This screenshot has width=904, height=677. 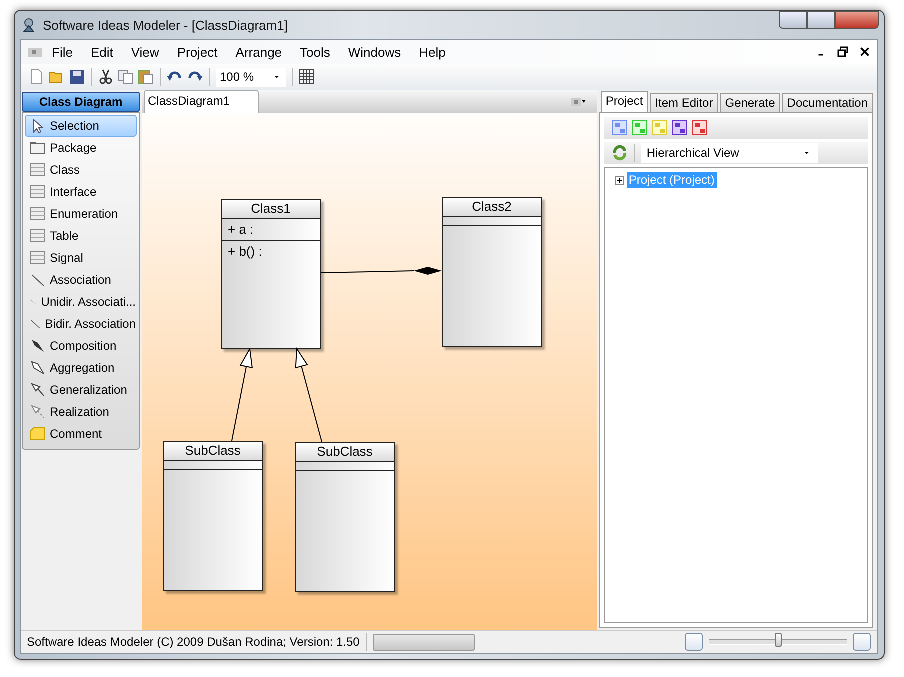 I want to click on new-icon, so click(x=37, y=77).